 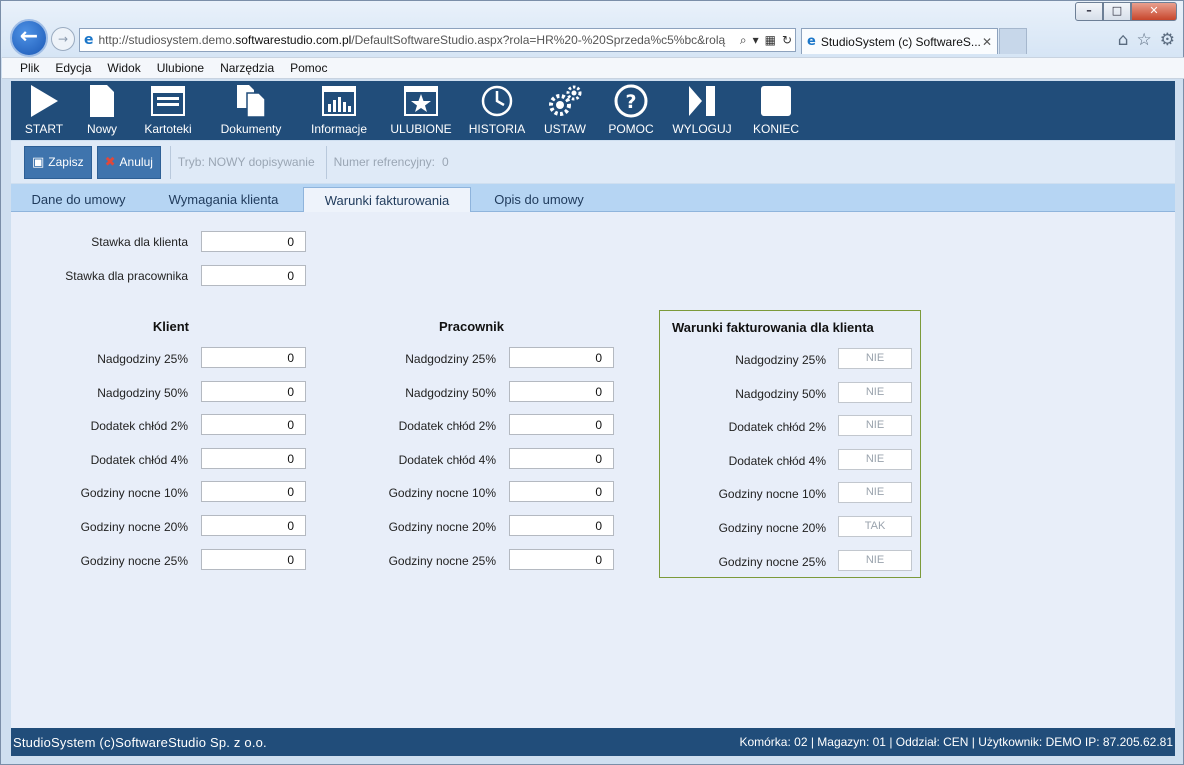 I want to click on tab-dane-do-umowy: Dane do umowy, so click(x=78, y=199).